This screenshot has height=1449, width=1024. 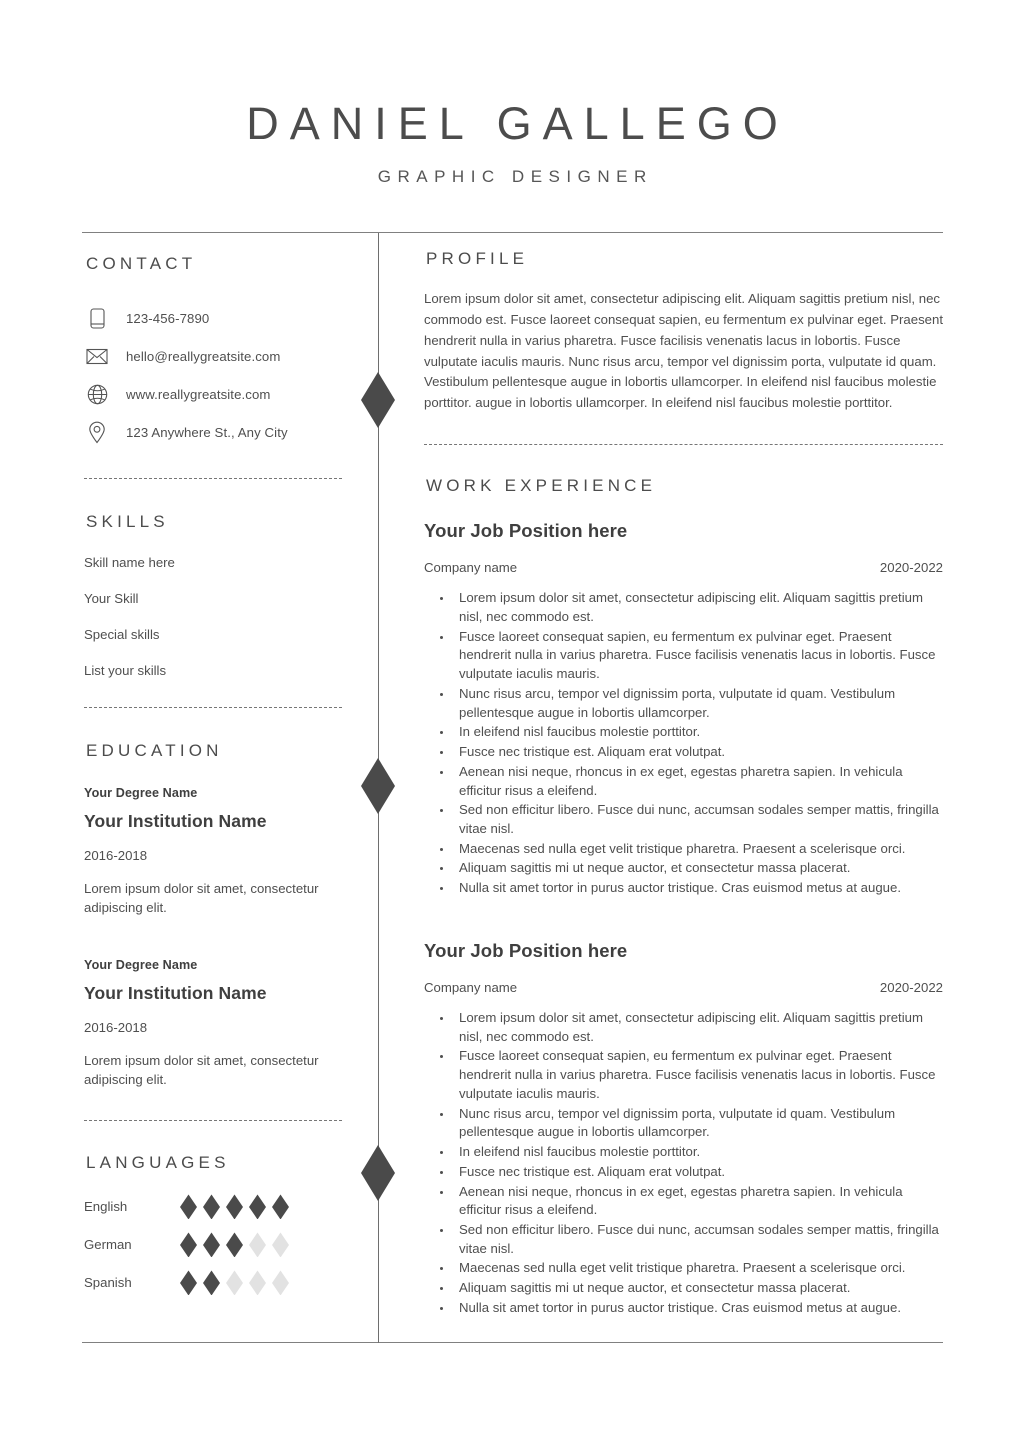 What do you see at coordinates (477, 258) in the screenshot?
I see `profile-section-title: PROFILE` at bounding box center [477, 258].